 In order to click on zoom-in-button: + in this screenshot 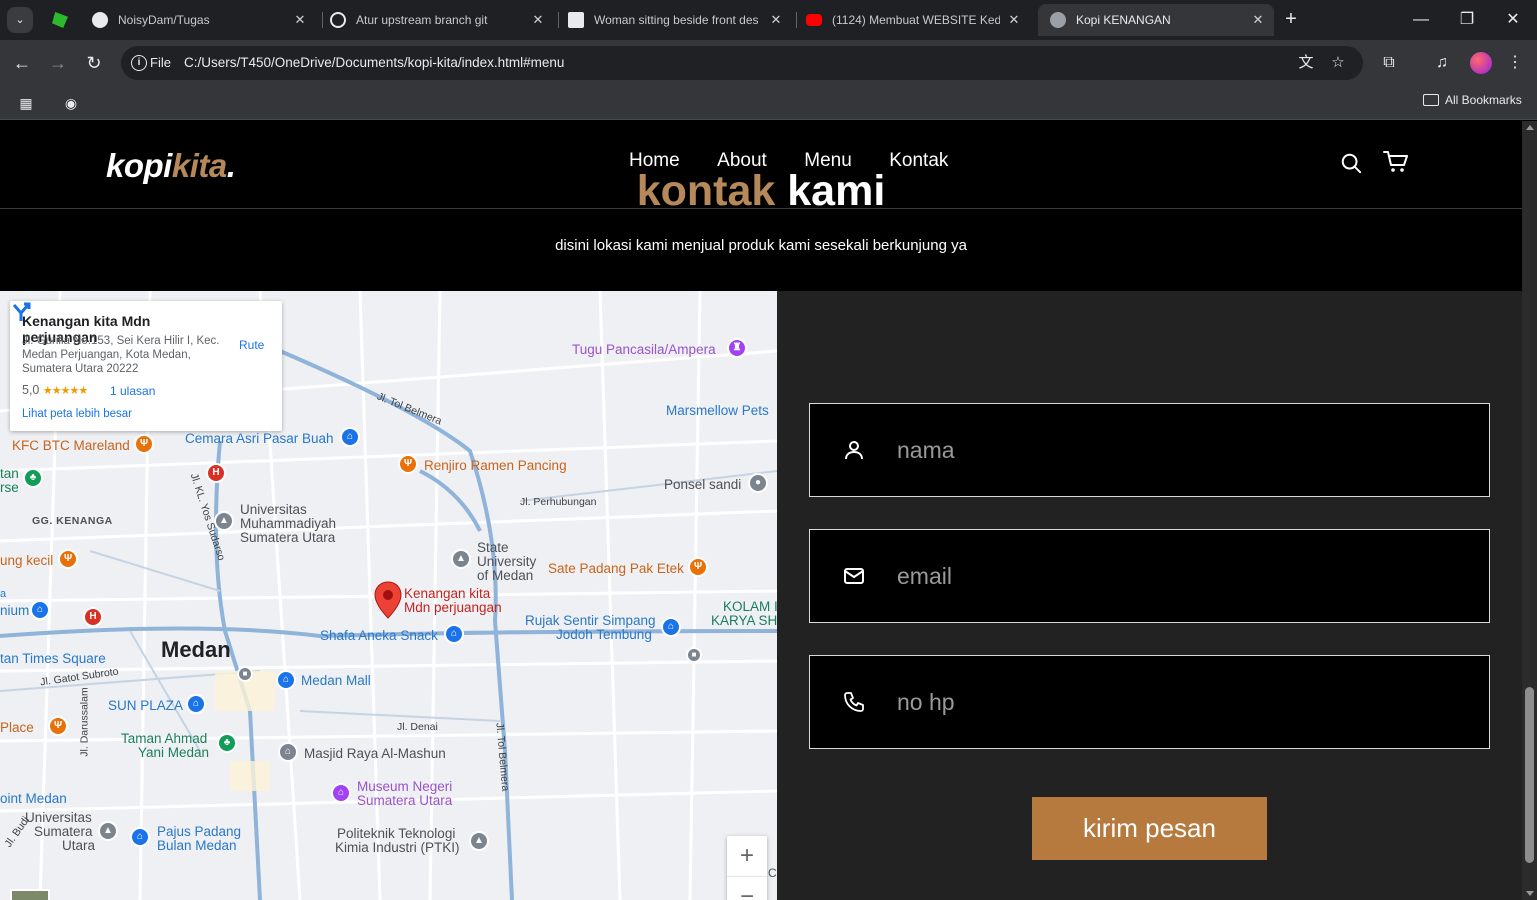, I will do `click(747, 856)`.